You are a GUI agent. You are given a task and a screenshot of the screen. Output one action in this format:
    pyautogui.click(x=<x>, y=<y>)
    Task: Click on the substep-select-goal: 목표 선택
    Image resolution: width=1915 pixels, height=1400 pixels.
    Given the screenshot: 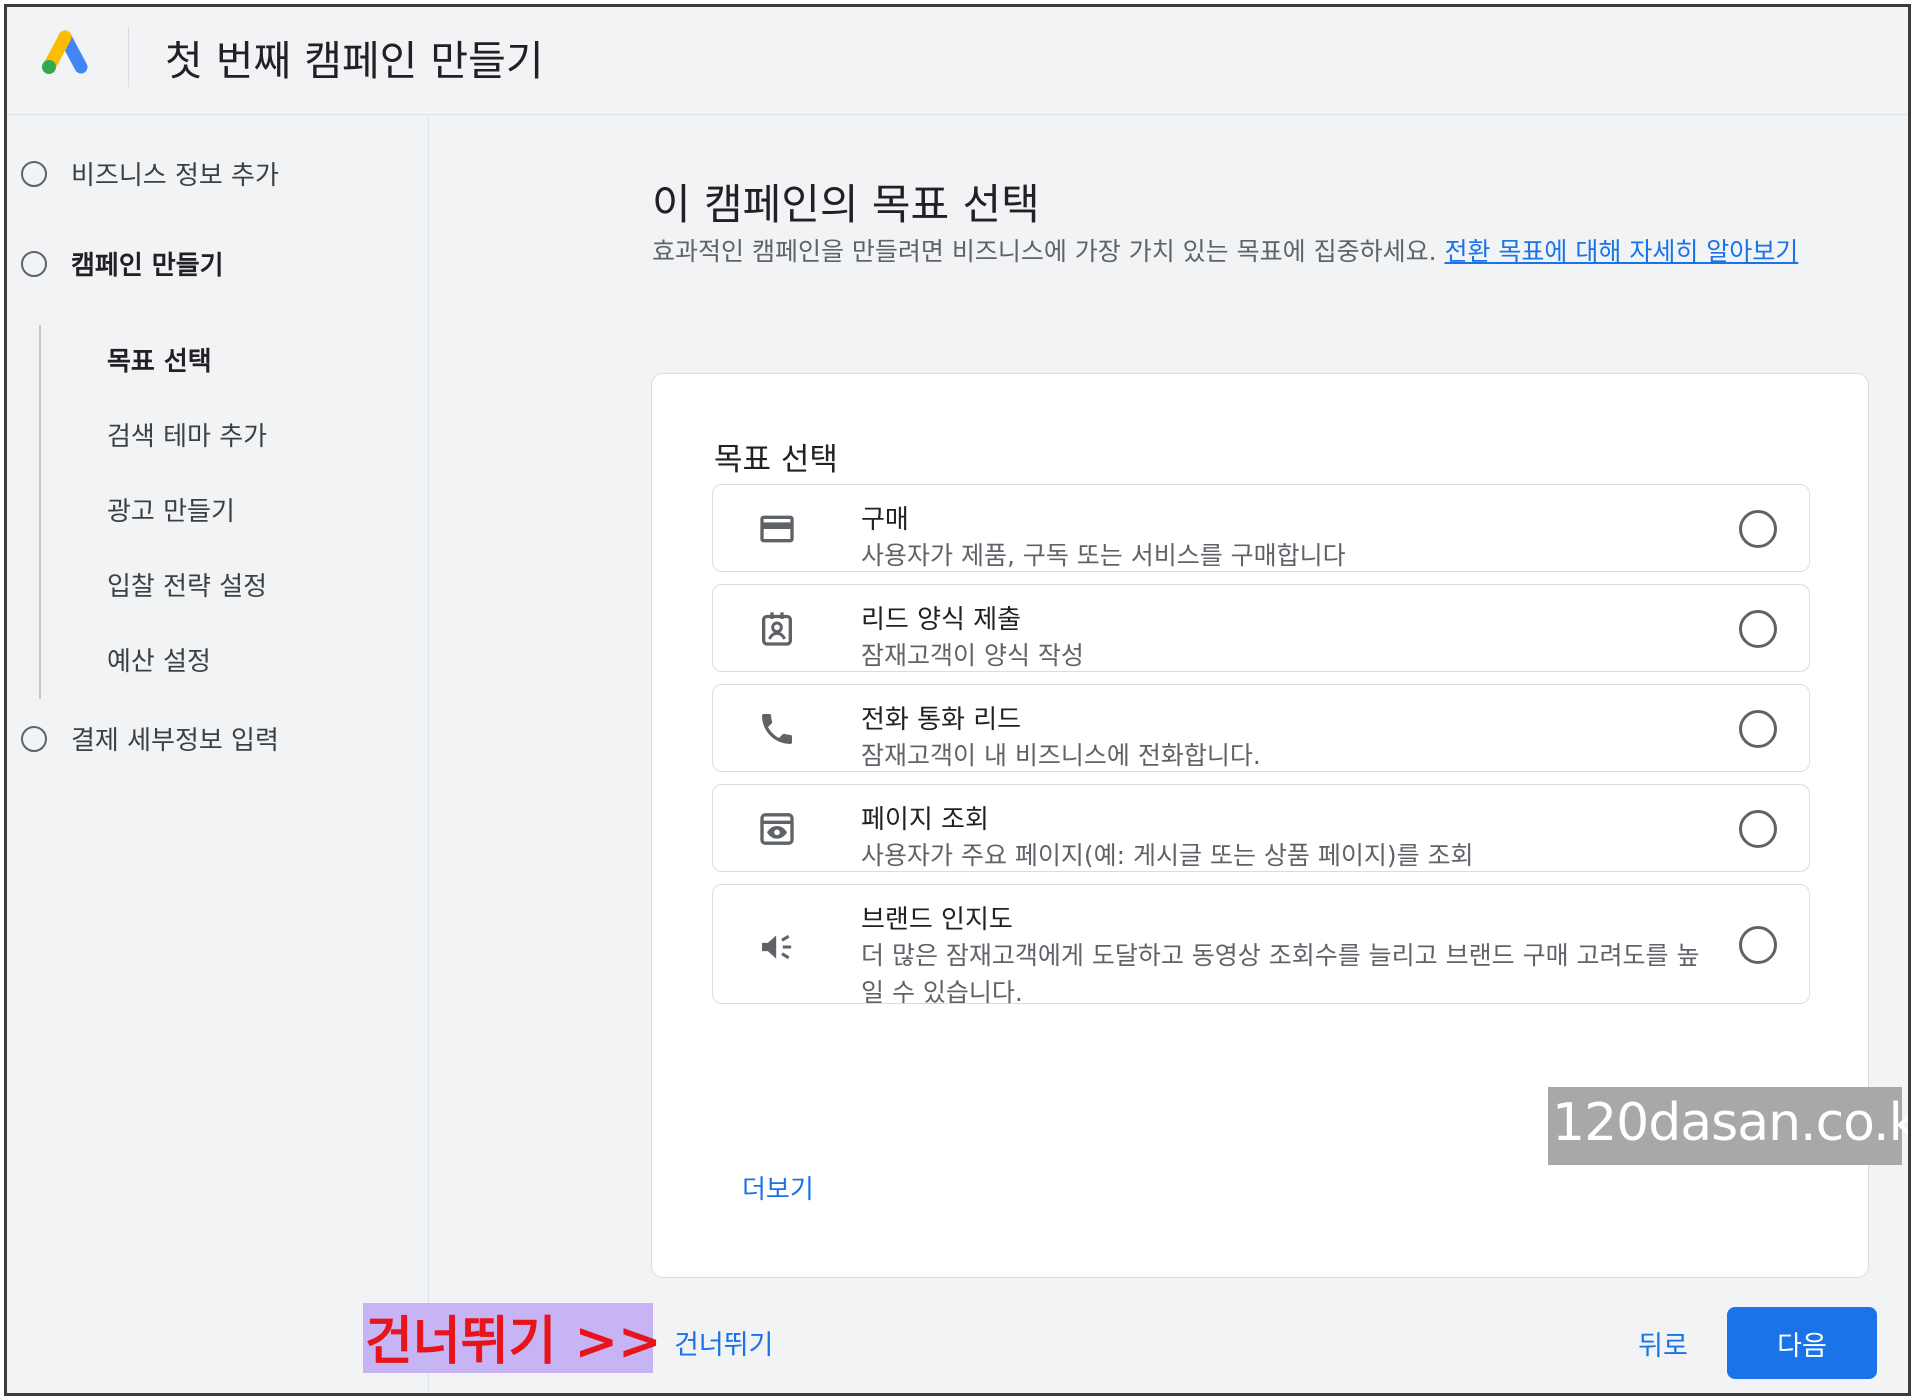 What is the action you would take?
    pyautogui.click(x=159, y=359)
    